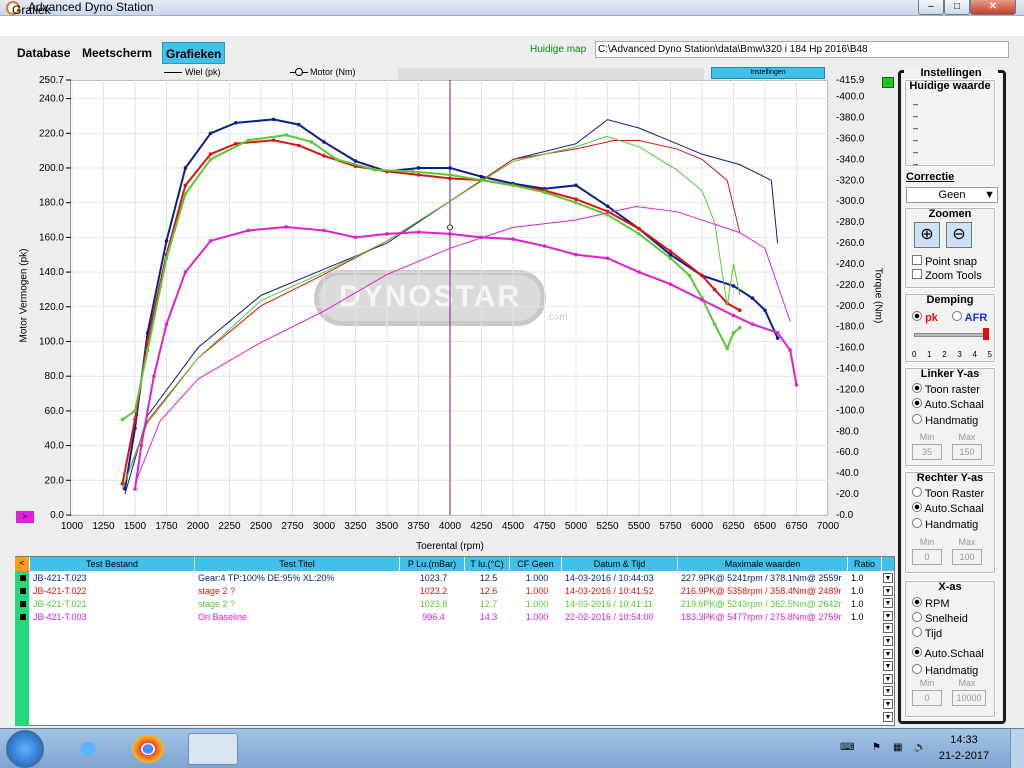 The width and height of the screenshot is (1024, 768). Describe the element at coordinates (117, 53) in the screenshot. I see `tab-meetscherm: Meetscherm` at that location.